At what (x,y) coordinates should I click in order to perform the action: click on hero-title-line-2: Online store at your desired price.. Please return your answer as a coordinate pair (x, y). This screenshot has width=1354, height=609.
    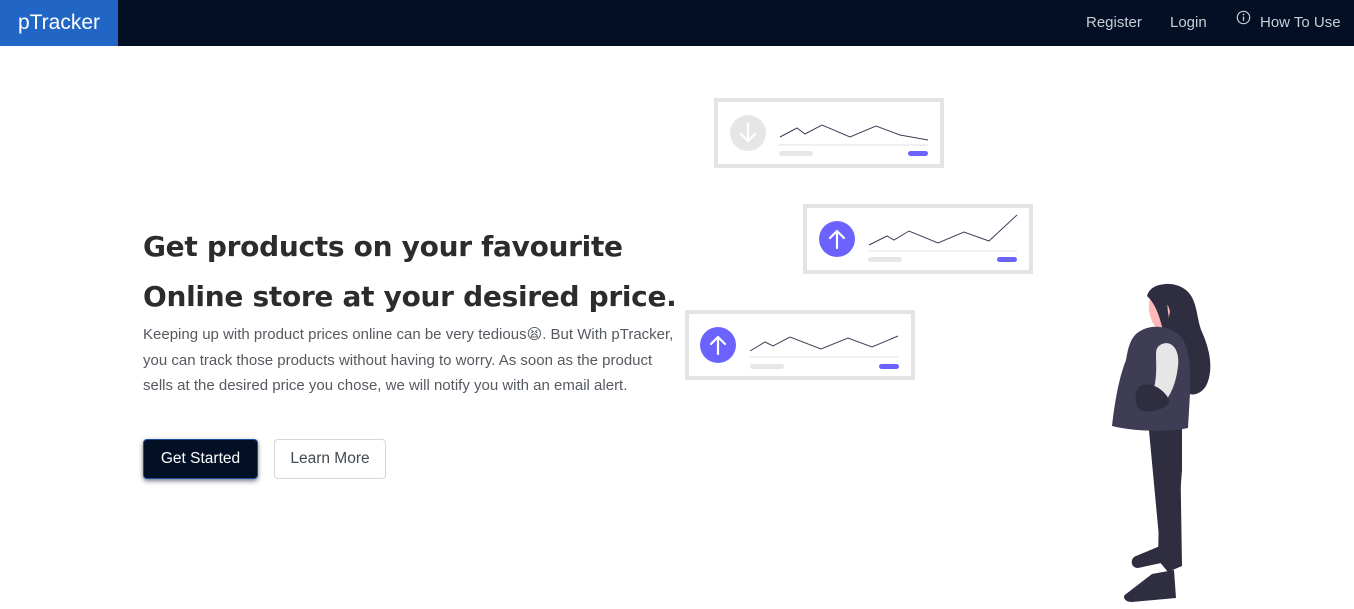
    Looking at the image, I should click on (410, 296).